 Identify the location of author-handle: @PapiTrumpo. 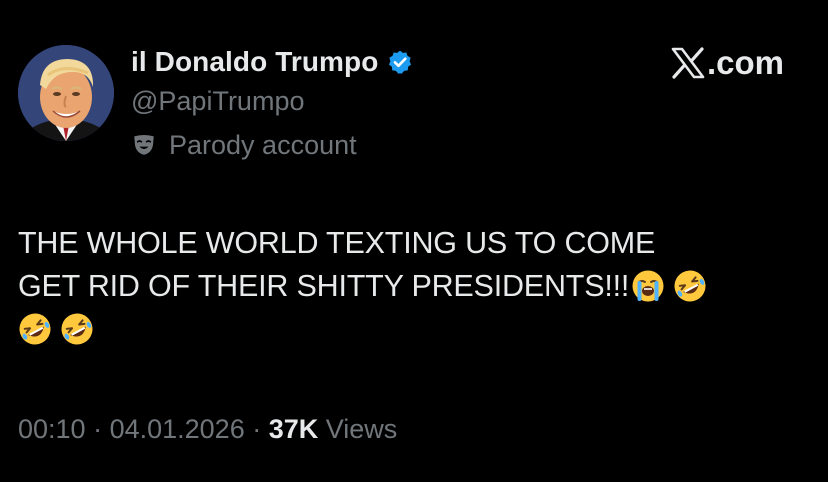
(217, 101).